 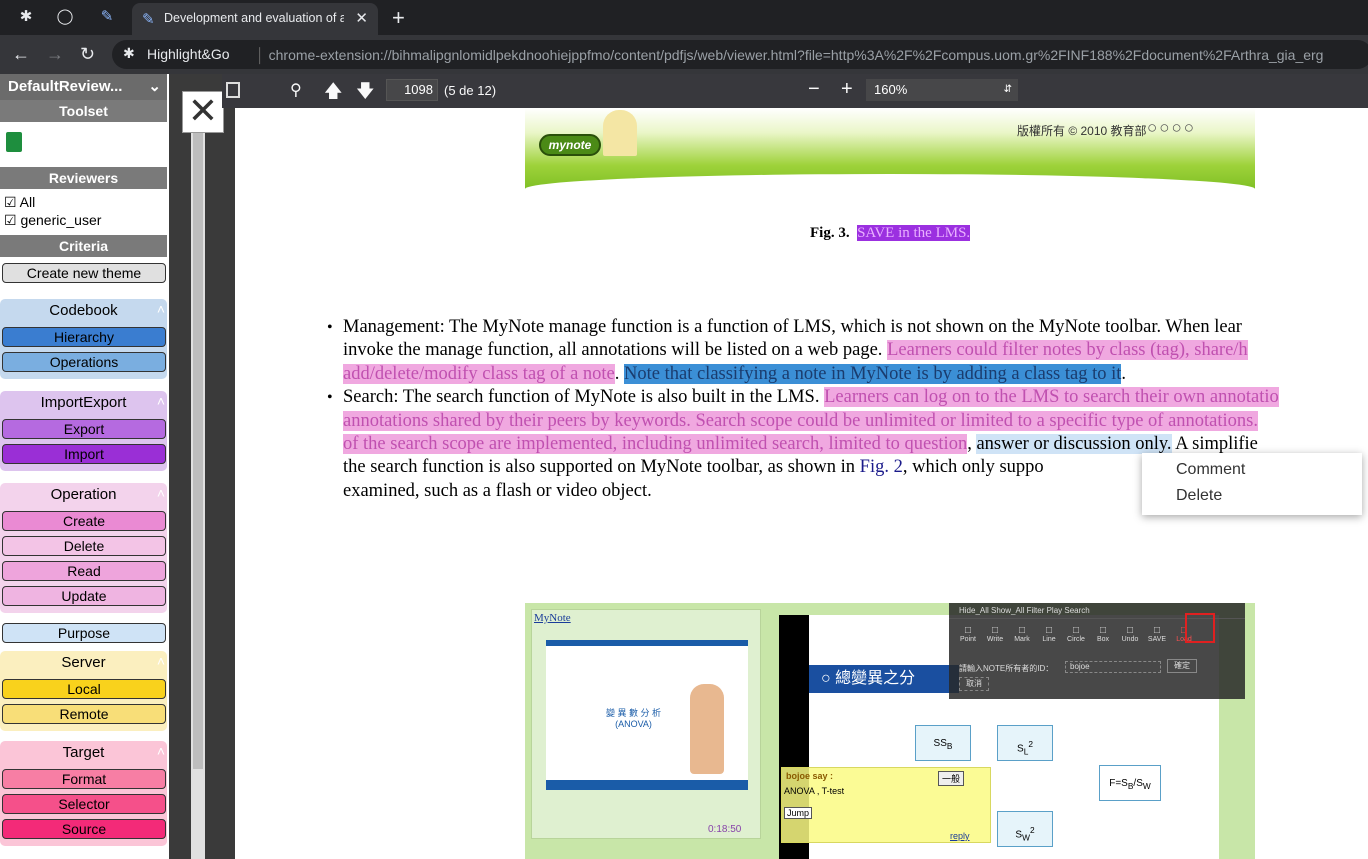 I want to click on zoom-in-icon: +, so click(x=847, y=89).